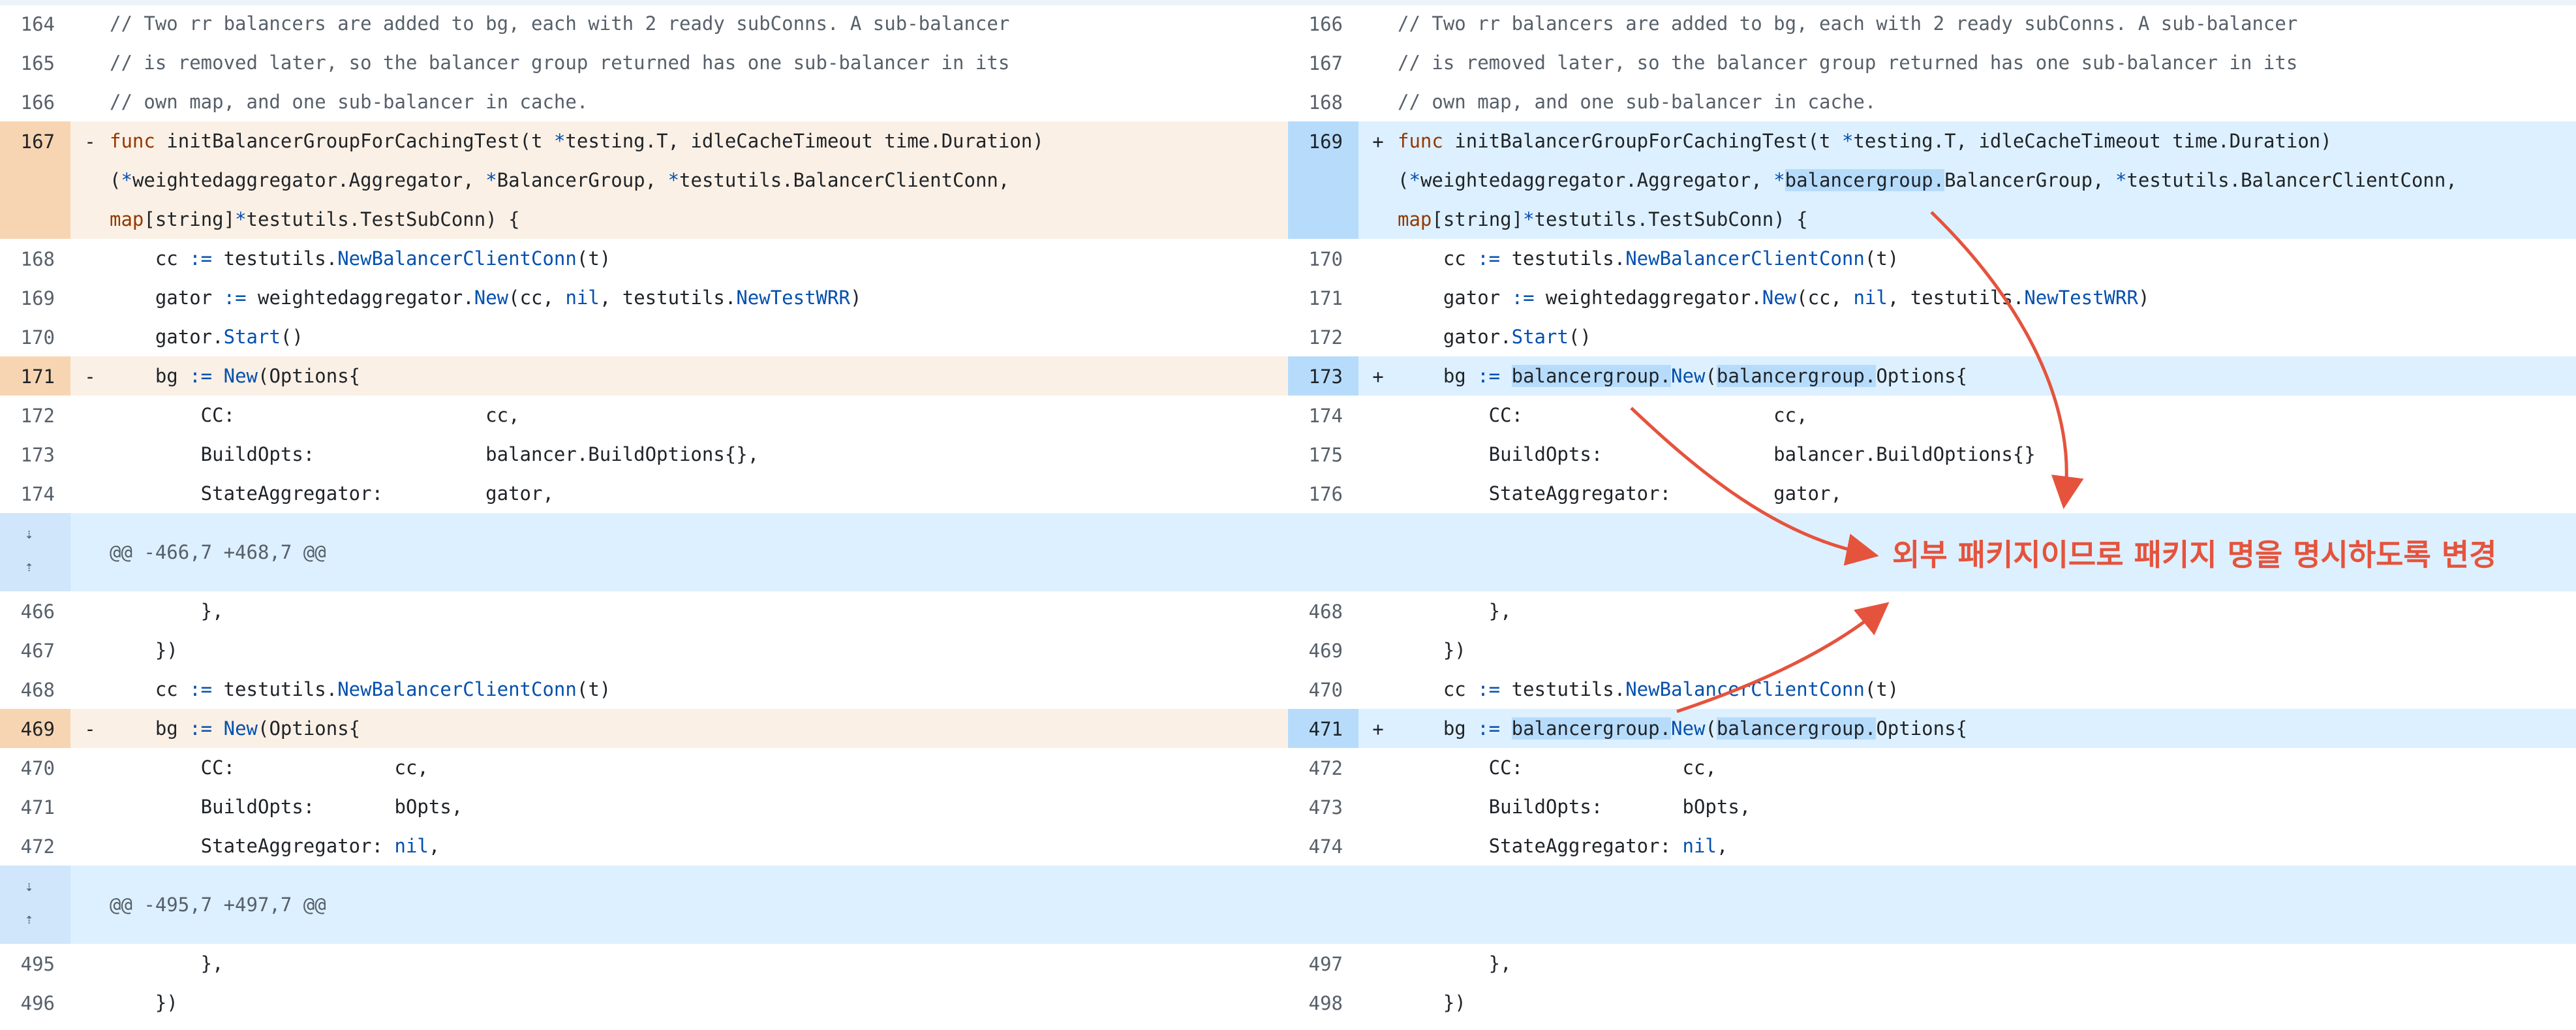  I want to click on line-number: 176, so click(1323, 493).